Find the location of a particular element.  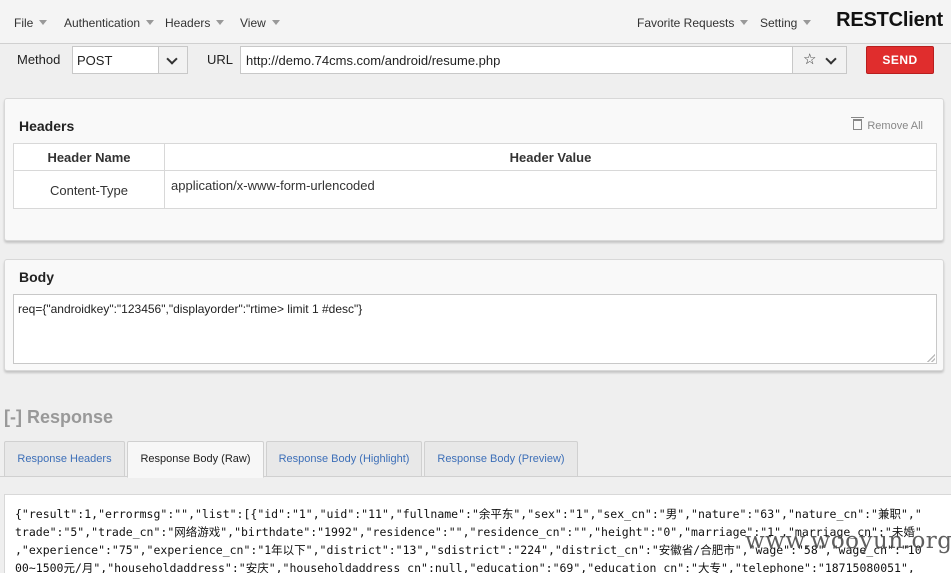

column-header-name: Header Name is located at coordinates (89, 157).